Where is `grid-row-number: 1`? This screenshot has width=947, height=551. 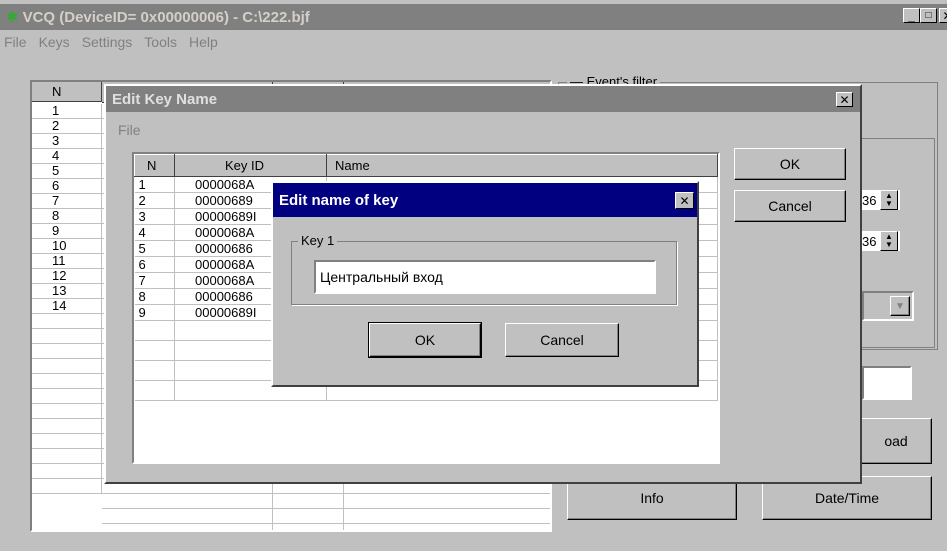
grid-row-number: 1 is located at coordinates (67, 111).